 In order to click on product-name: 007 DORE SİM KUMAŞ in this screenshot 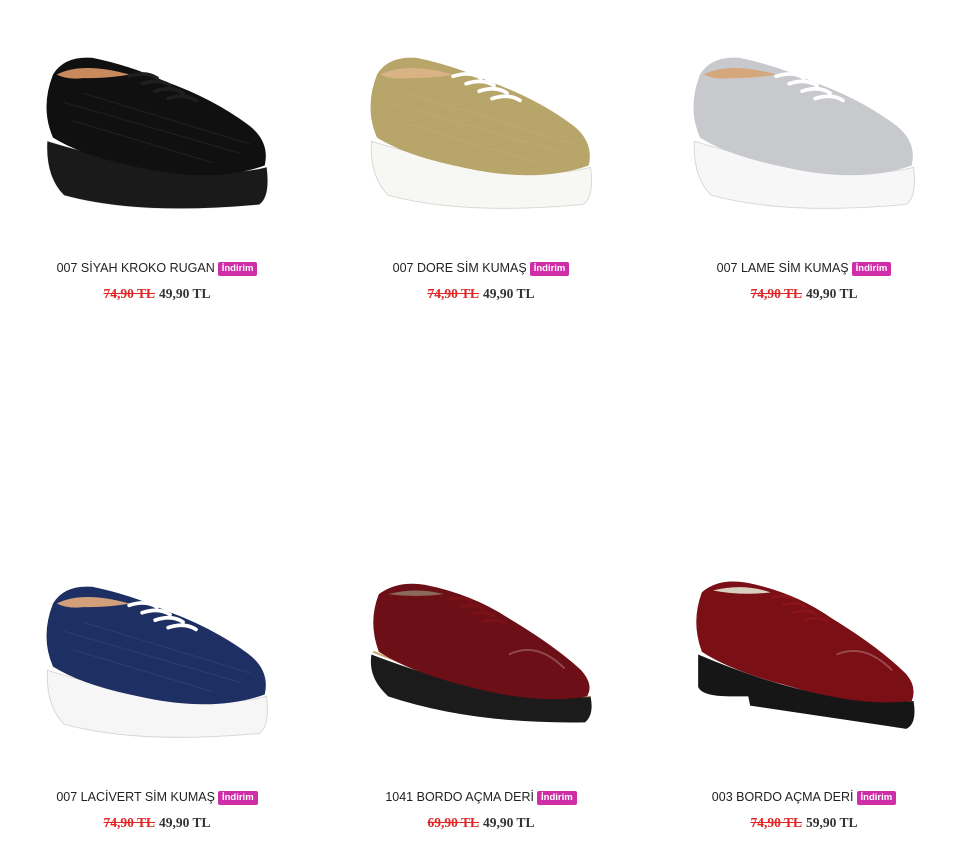, I will do `click(460, 268)`.